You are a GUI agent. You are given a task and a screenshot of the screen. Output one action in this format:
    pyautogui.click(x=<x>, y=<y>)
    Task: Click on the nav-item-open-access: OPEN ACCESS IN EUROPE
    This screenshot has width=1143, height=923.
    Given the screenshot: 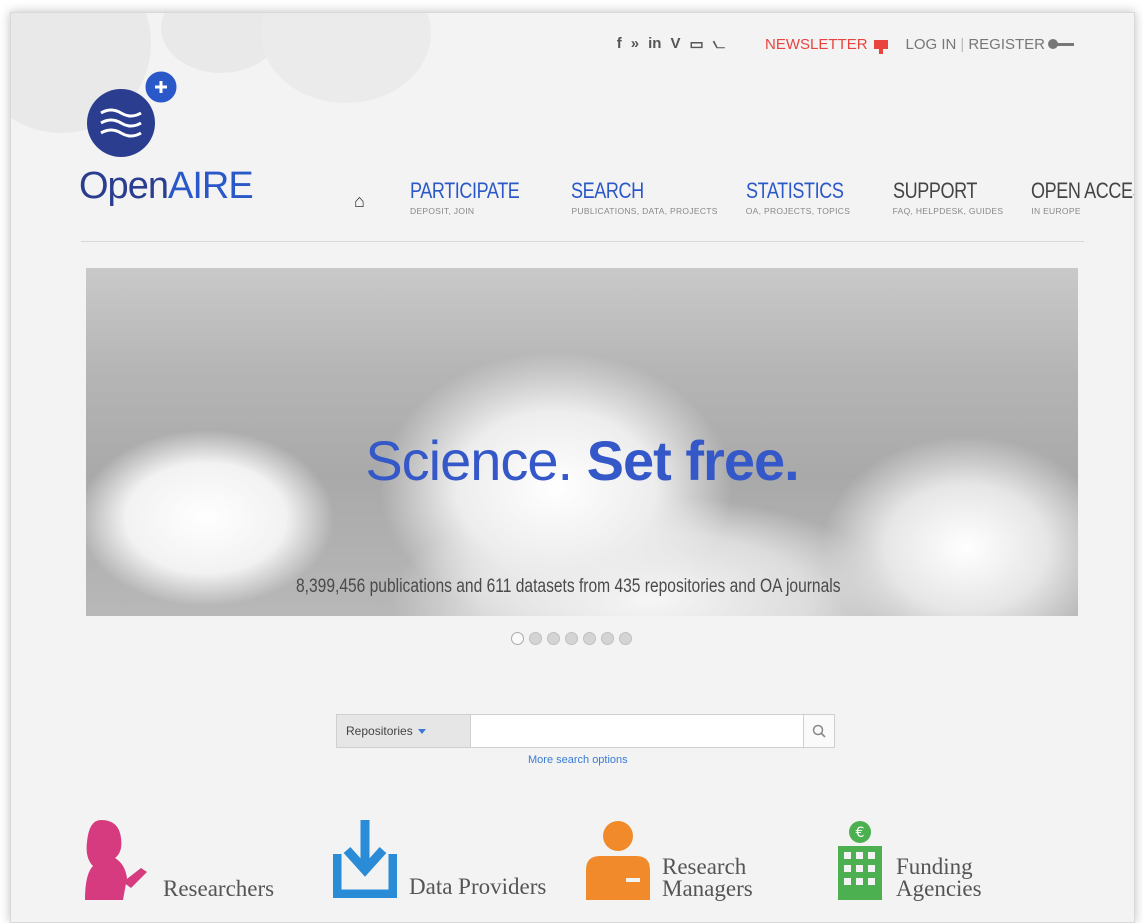 What is the action you would take?
    pyautogui.click(x=1082, y=197)
    